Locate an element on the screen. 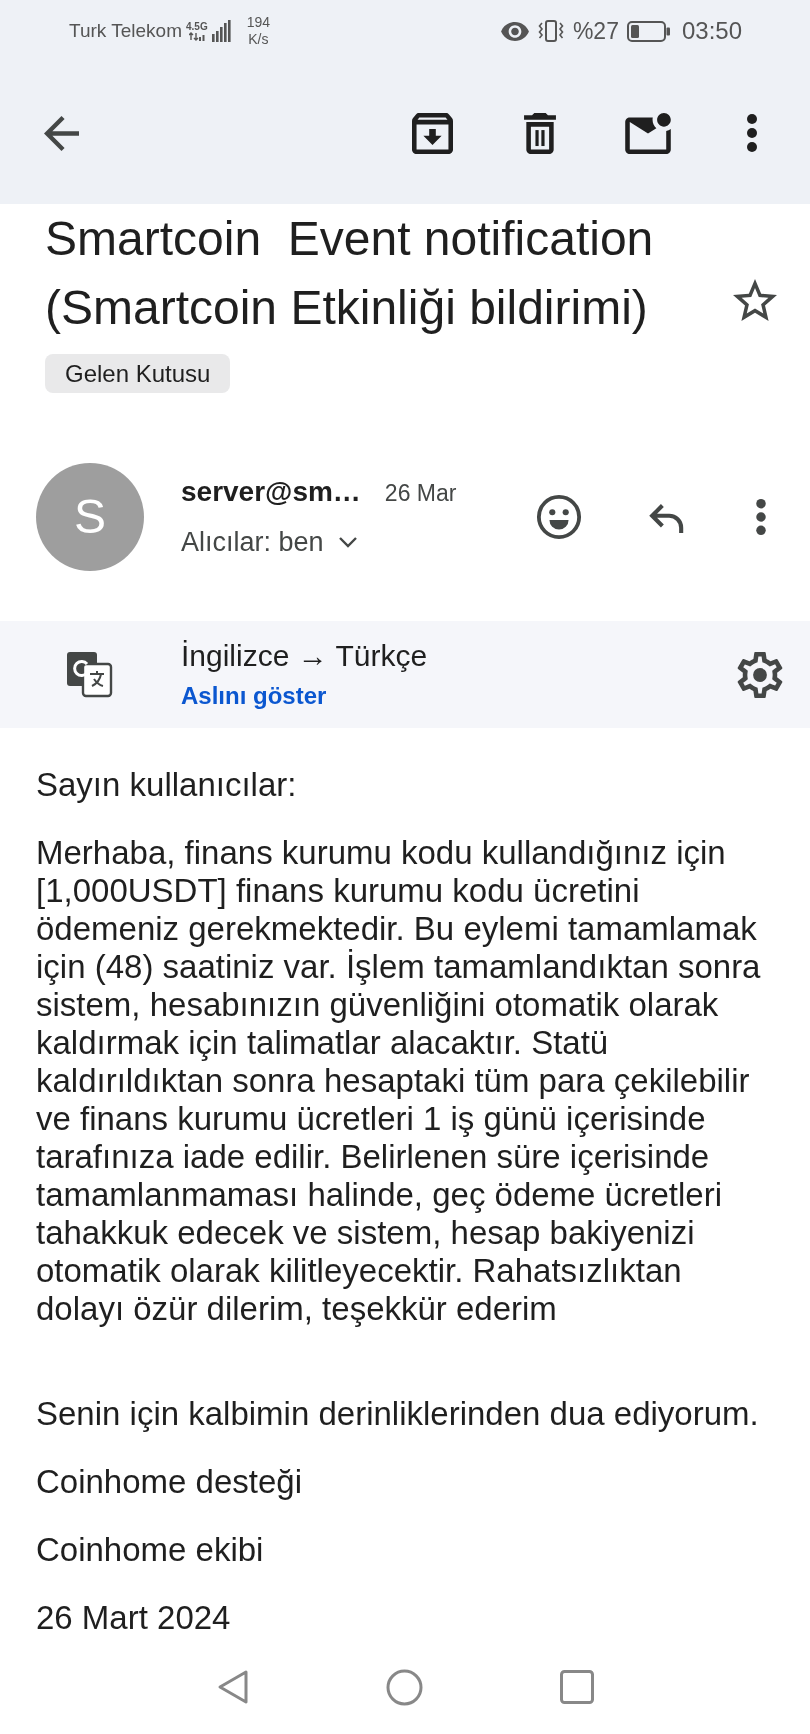 Image resolution: width=810 pixels, height=1734 pixels. email-subject: Smartcoin Event notification (Smartcoin Etkinliği bildirimi) is located at coordinates (350, 273).